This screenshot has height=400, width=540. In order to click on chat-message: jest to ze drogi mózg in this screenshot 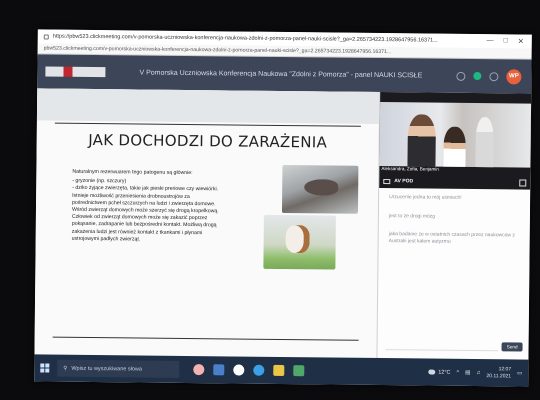, I will do `click(454, 217)`.